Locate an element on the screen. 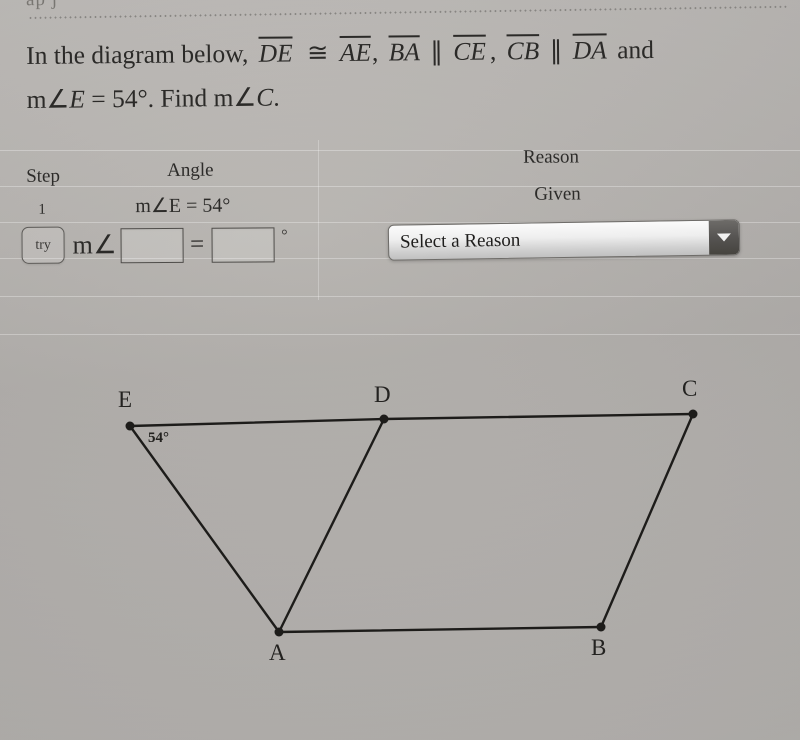  m-angle-prefix: m∠ is located at coordinates (48, 99).